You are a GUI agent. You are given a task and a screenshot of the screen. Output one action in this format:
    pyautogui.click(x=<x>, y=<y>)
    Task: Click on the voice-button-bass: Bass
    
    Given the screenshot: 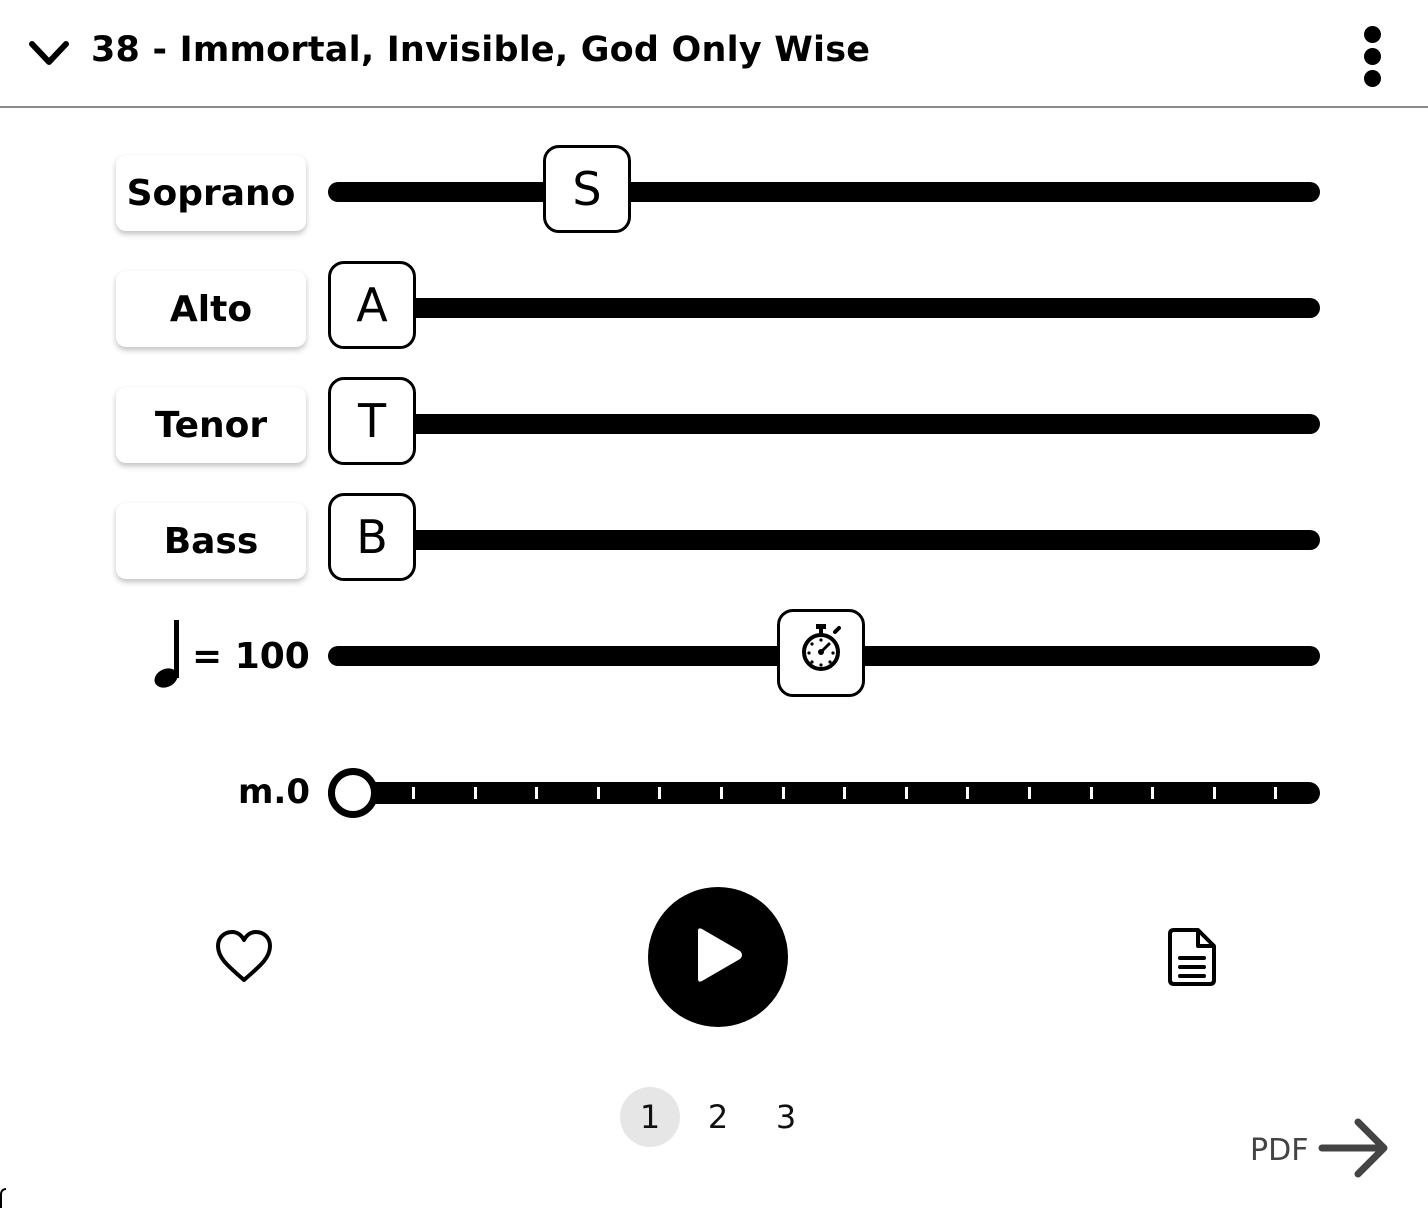 What is the action you would take?
    pyautogui.click(x=211, y=541)
    